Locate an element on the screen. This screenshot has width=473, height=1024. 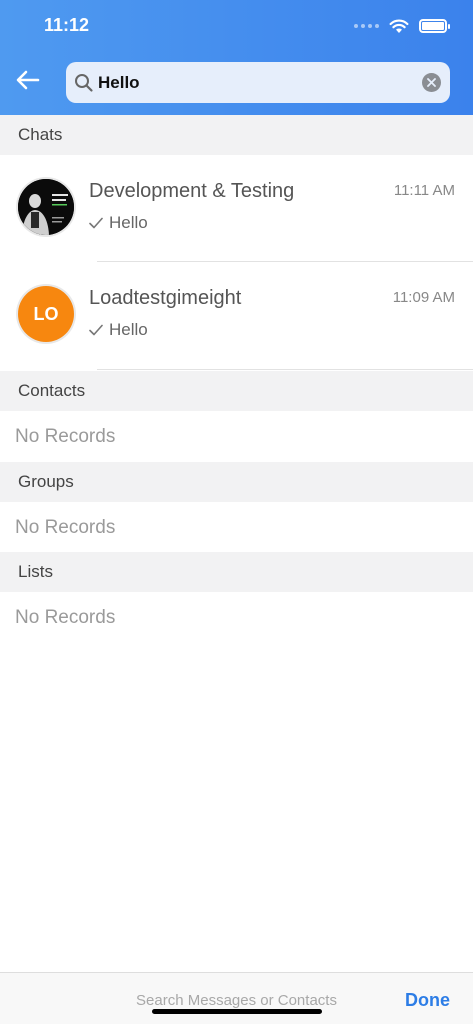
clear-search-button is located at coordinates (431, 82).